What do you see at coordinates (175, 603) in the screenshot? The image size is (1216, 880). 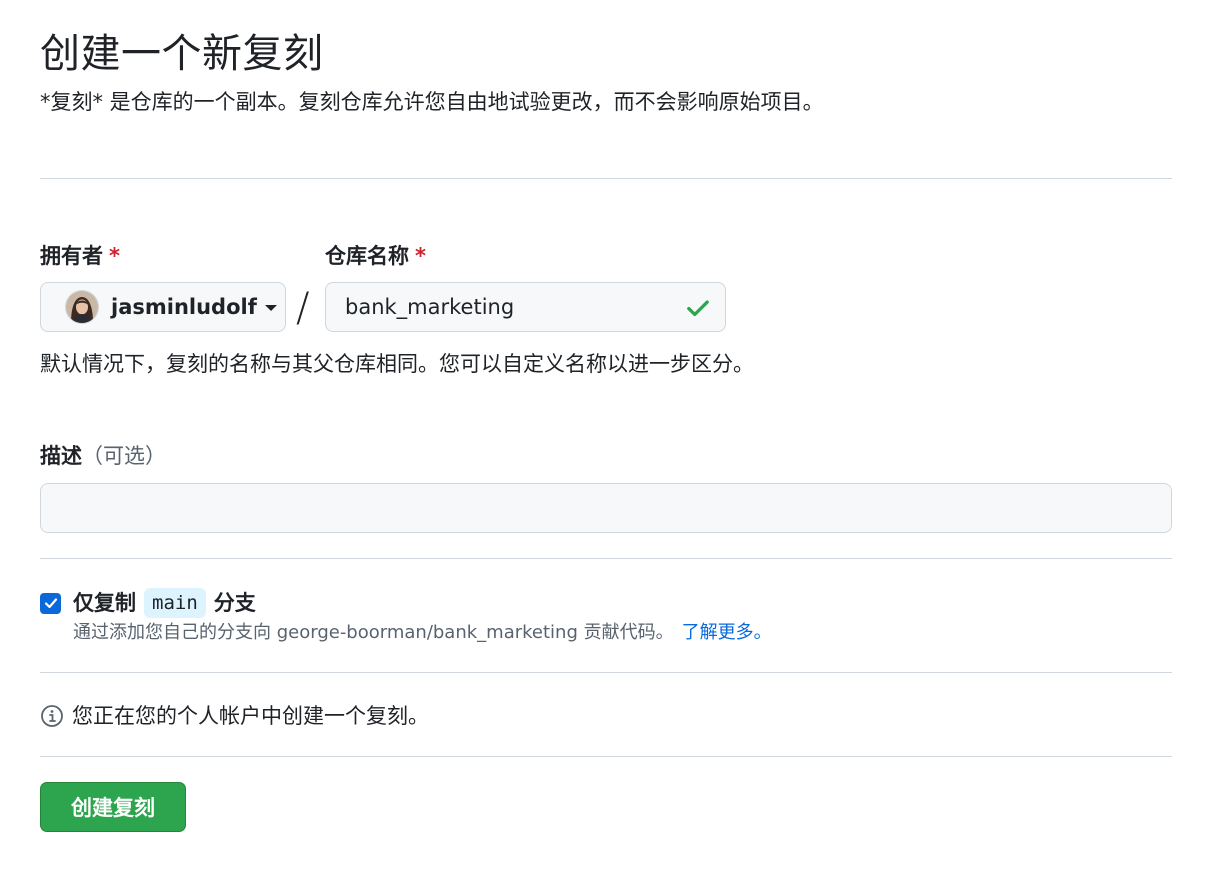 I see `branch-name: main` at bounding box center [175, 603].